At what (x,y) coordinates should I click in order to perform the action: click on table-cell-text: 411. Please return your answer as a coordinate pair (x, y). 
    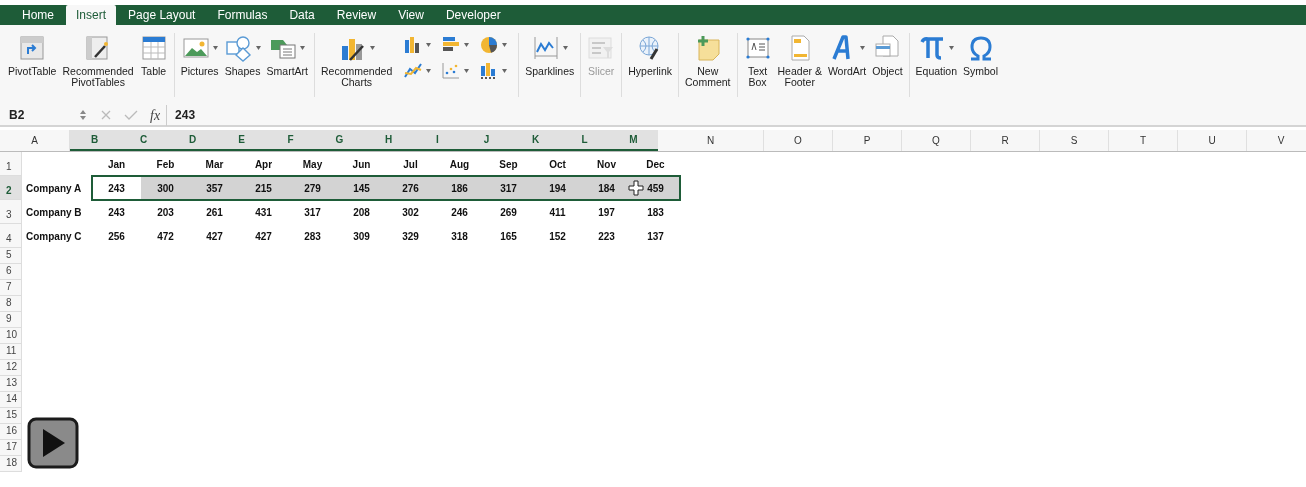
    Looking at the image, I should click on (557, 212).